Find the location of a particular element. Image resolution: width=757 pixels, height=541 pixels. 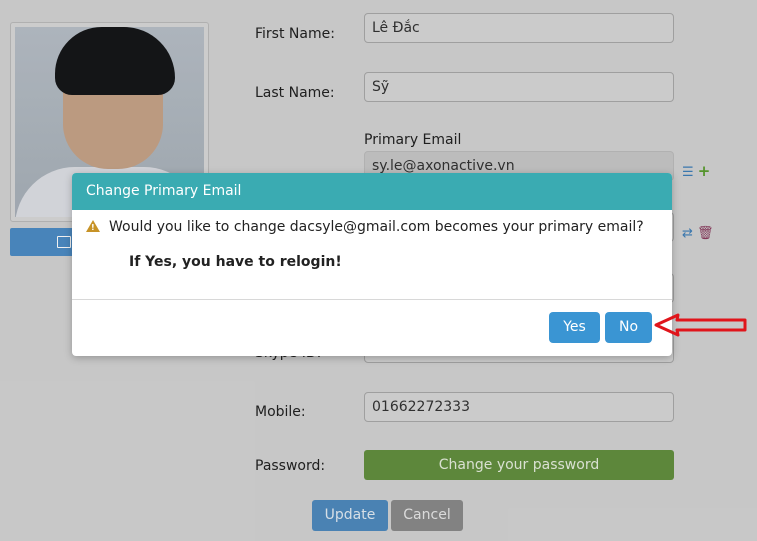

add-email-icon: + is located at coordinates (704, 171).